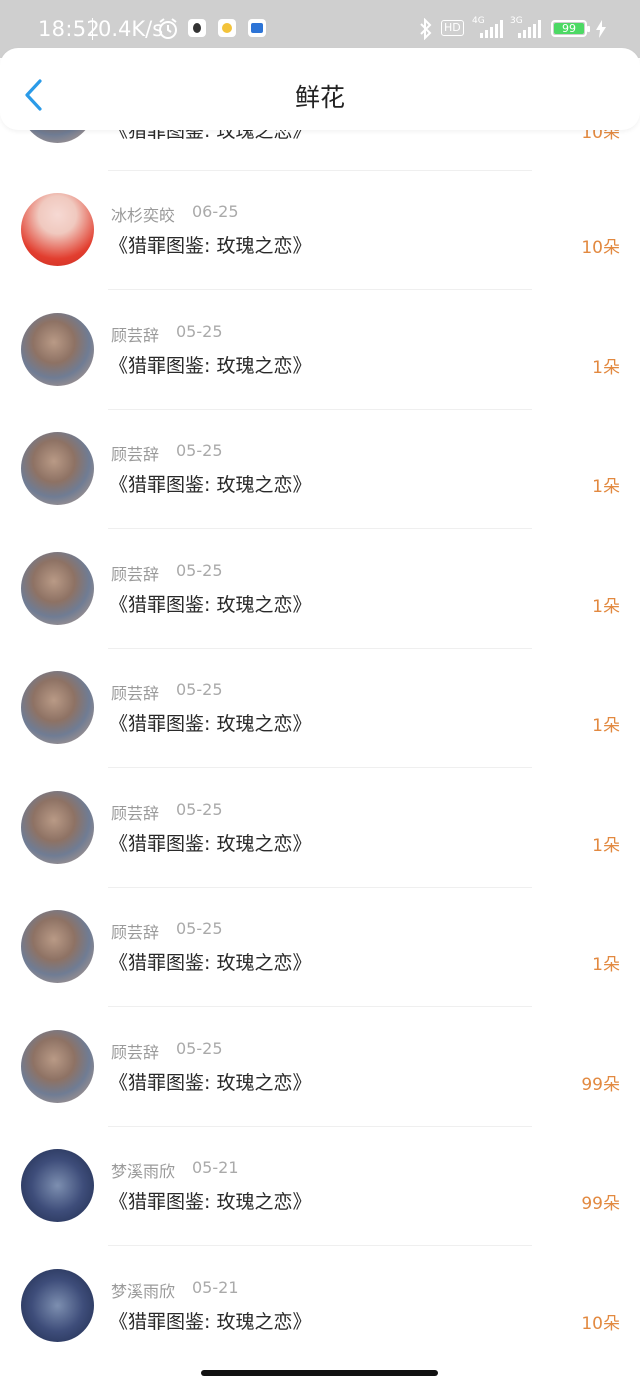 The height and width of the screenshot is (1388, 640). What do you see at coordinates (143, 215) in the screenshot?
I see `sender-name: 冰杉奕皎` at bounding box center [143, 215].